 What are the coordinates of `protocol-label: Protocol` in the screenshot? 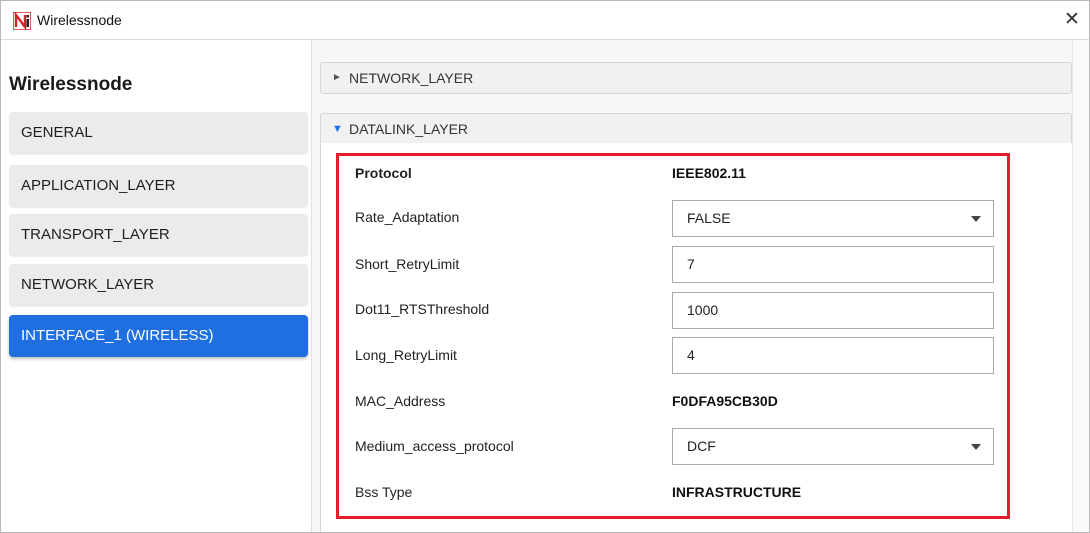 It's located at (383, 173).